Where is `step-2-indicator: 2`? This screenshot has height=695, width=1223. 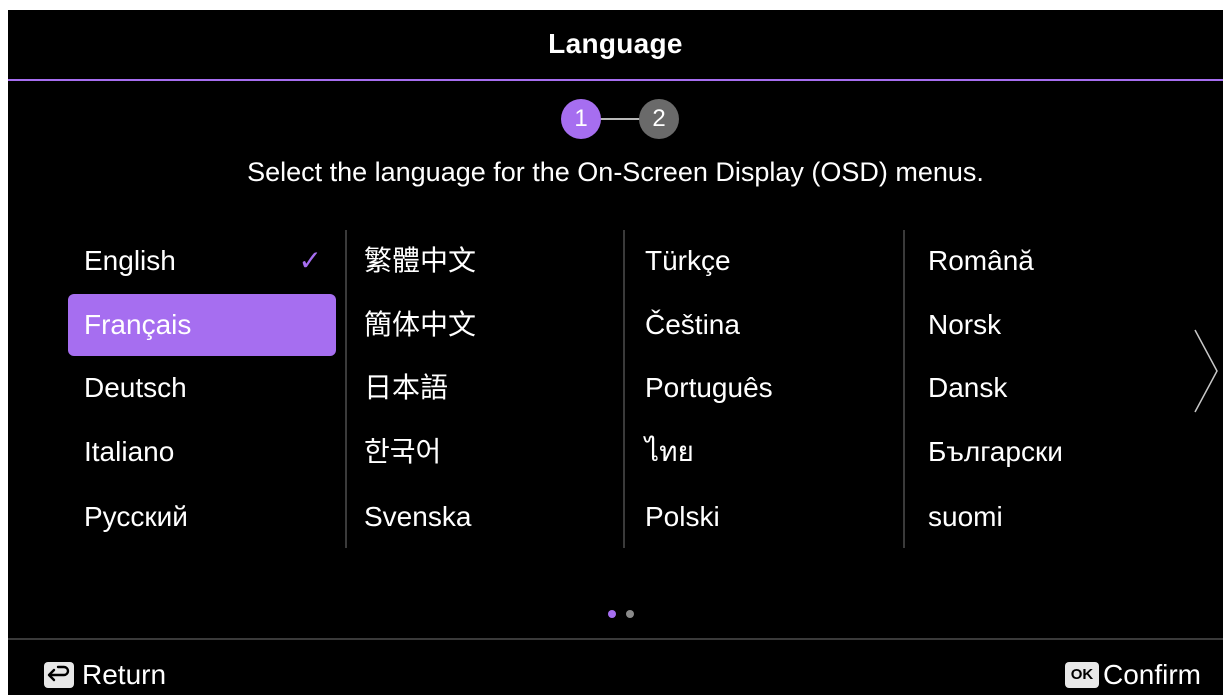
step-2-indicator: 2 is located at coordinates (659, 119).